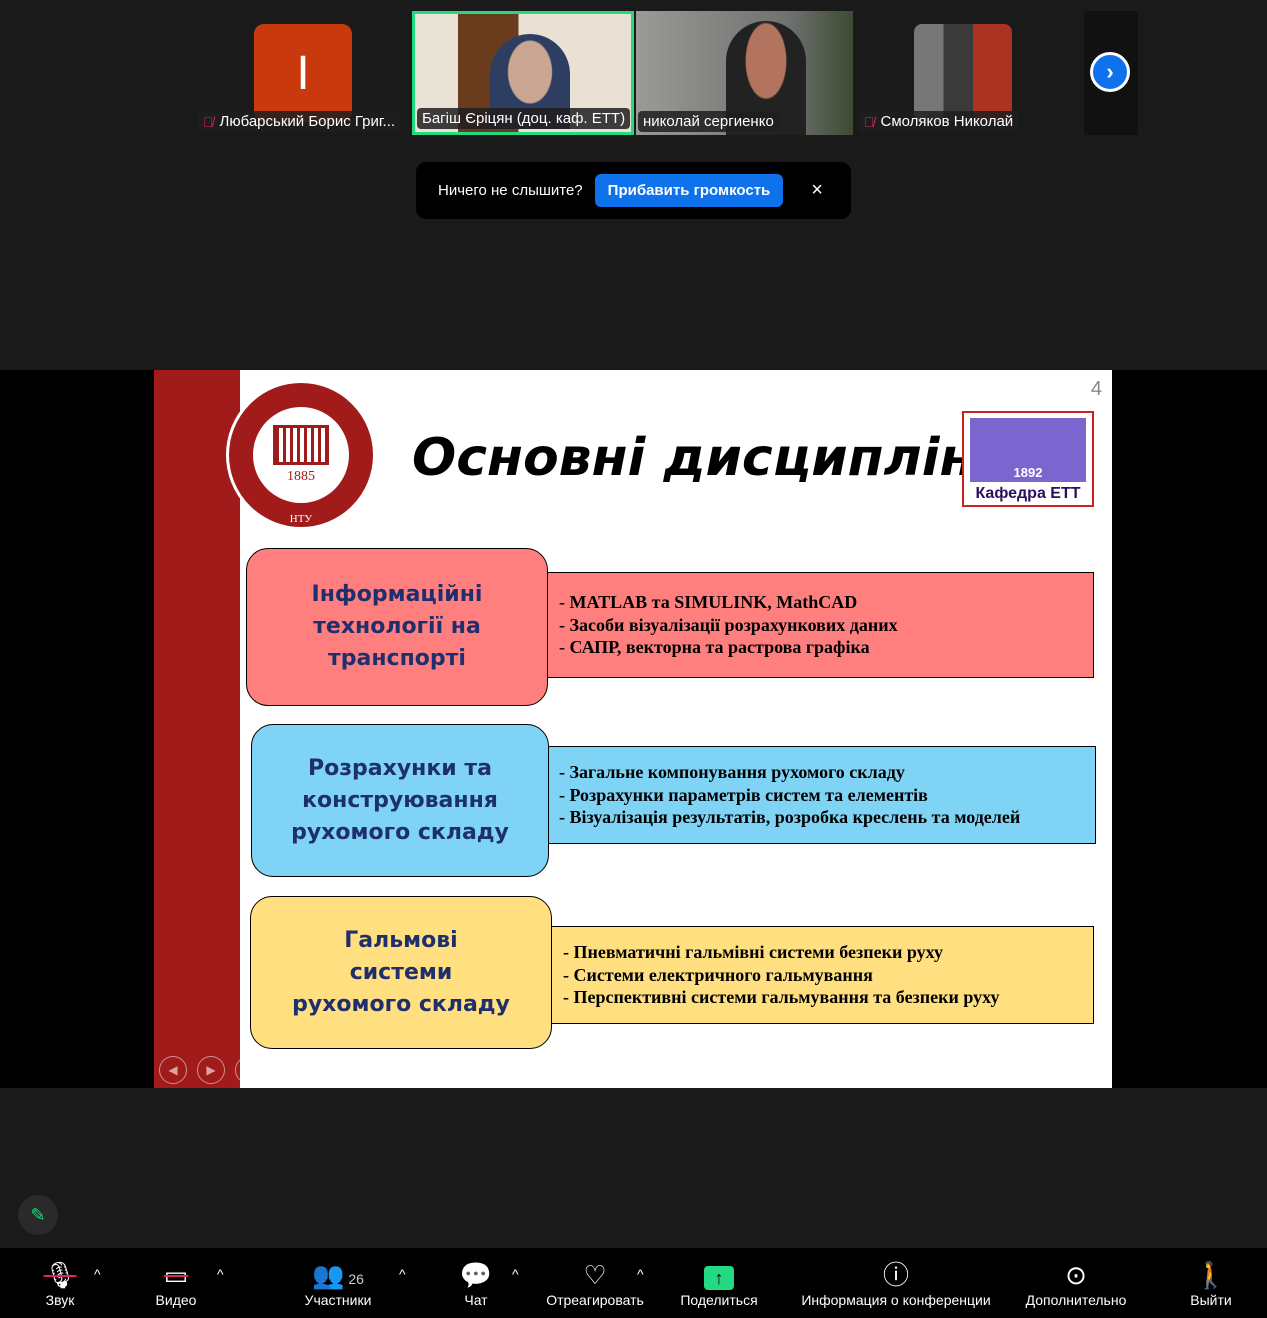 The height and width of the screenshot is (1318, 1267). Describe the element at coordinates (325, 1070) in the screenshot. I see `zoom-button: ⚲` at that location.